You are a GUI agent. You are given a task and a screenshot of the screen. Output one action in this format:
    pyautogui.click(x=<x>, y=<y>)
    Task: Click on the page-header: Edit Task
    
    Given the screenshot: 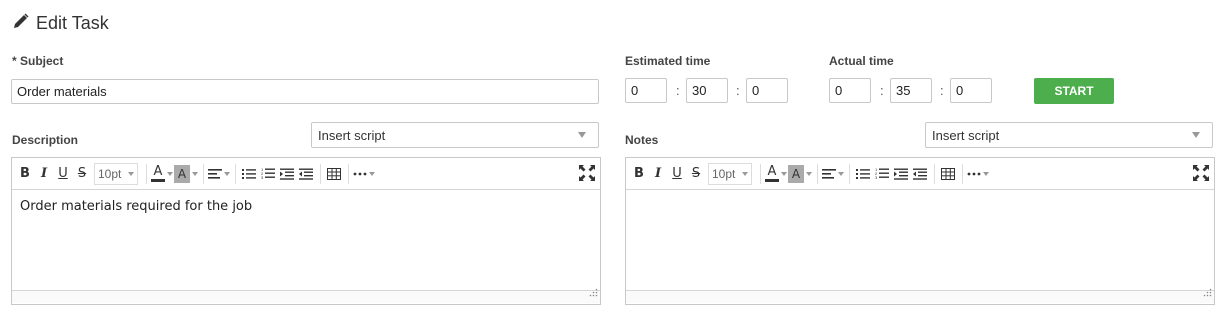 What is the action you would take?
    pyautogui.click(x=60, y=23)
    